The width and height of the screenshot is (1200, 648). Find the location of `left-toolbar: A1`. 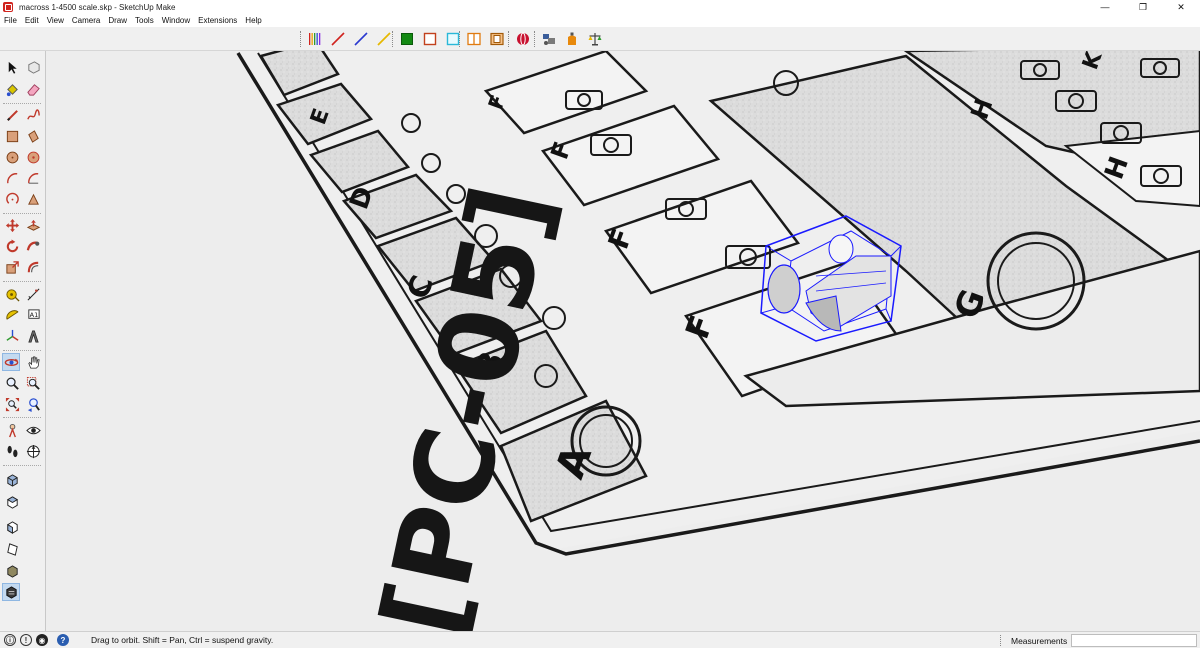

left-toolbar: A1 is located at coordinates (23, 341).